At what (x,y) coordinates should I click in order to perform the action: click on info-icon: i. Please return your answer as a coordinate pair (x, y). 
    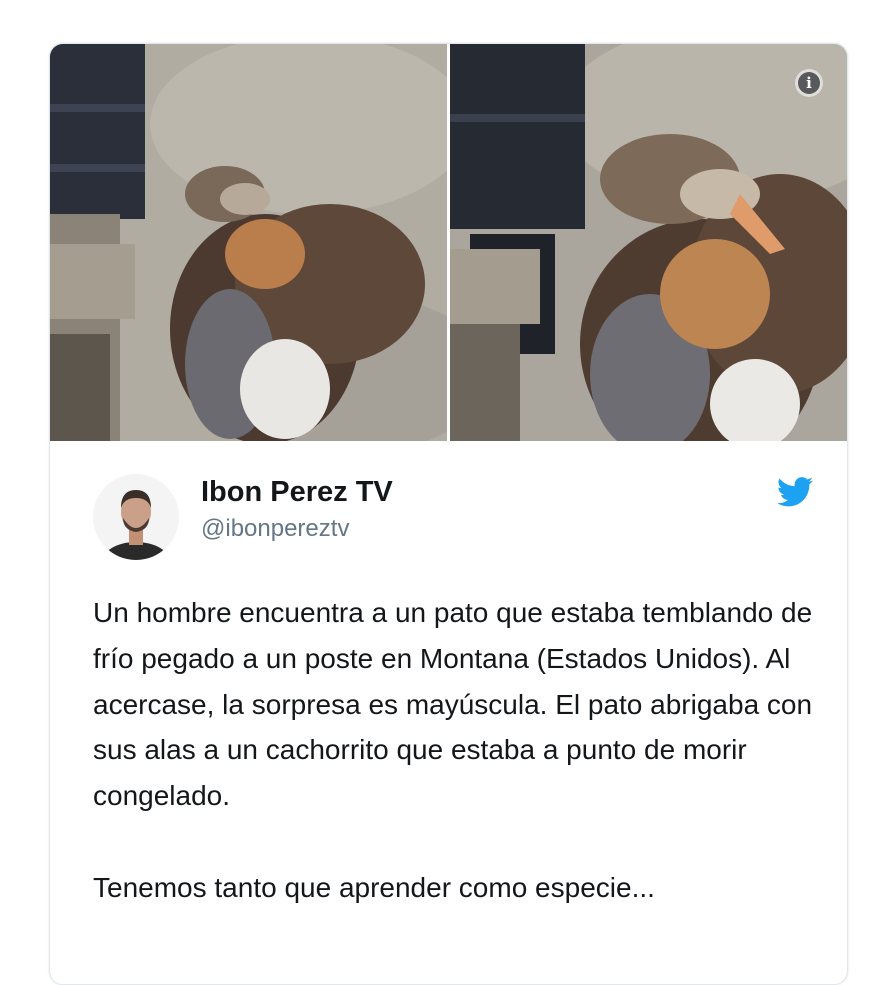
    Looking at the image, I should click on (809, 83).